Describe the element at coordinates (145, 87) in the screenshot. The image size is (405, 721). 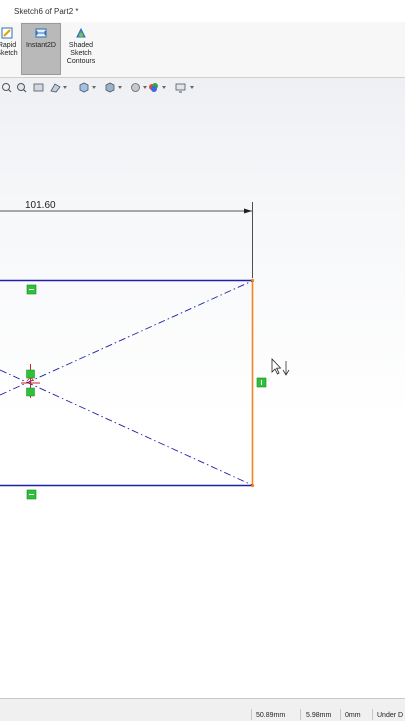
I see `hide-show-dropdown-icon` at that location.